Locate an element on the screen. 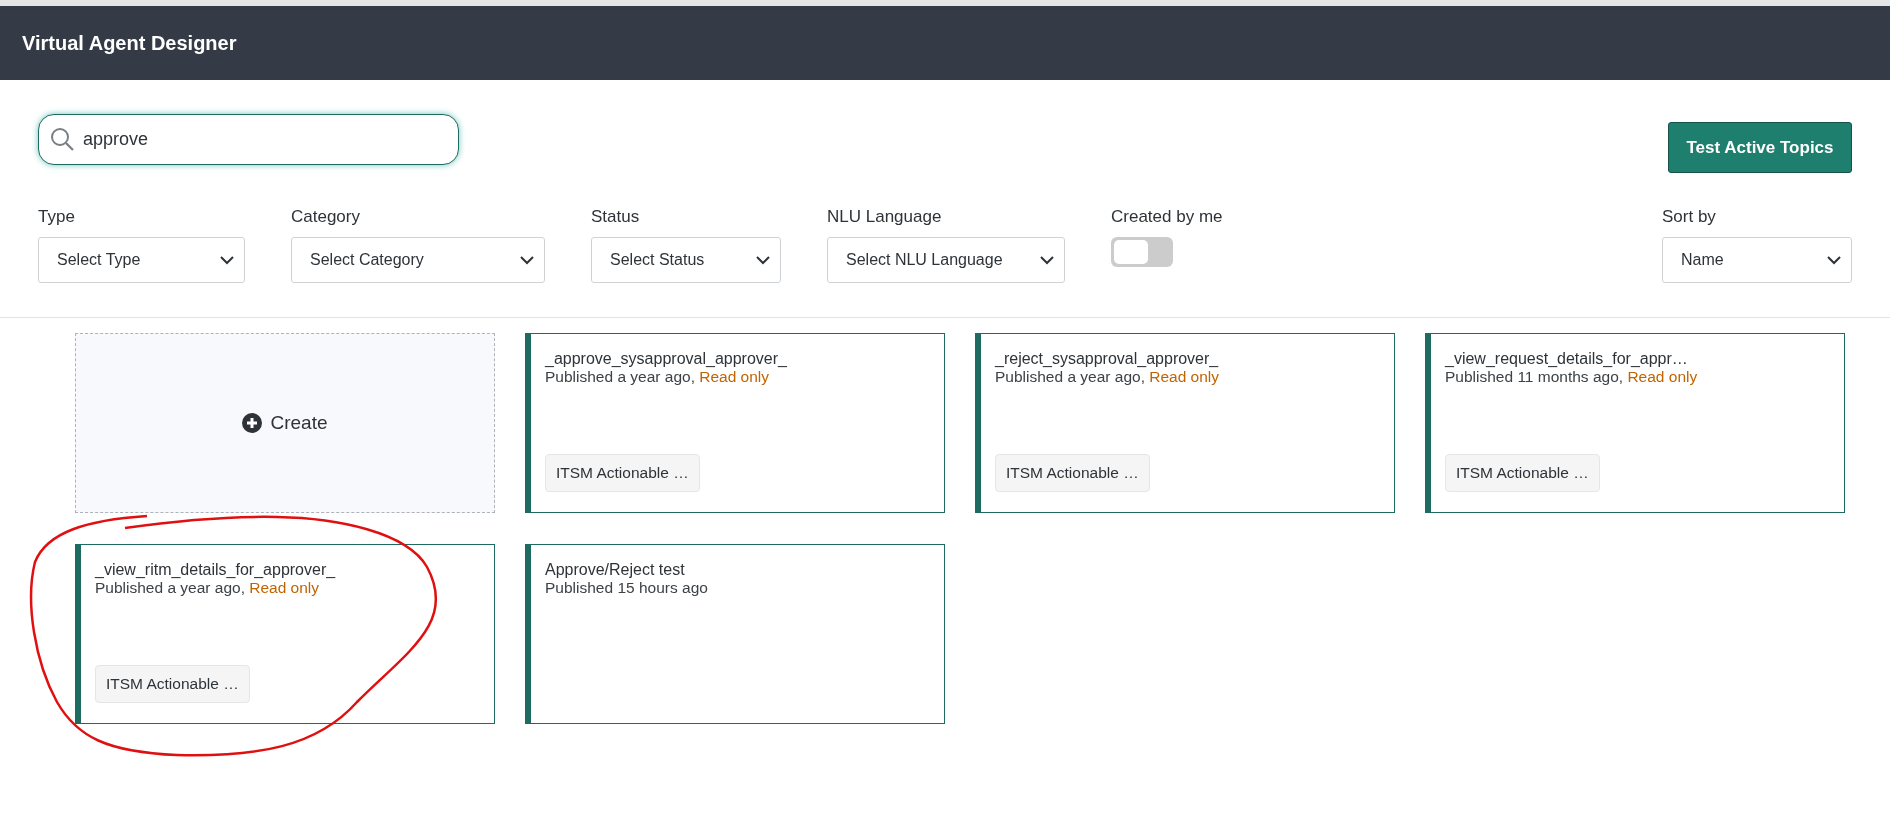  topic-title: _approve_sysapproval_approver_ is located at coordinates (666, 359).